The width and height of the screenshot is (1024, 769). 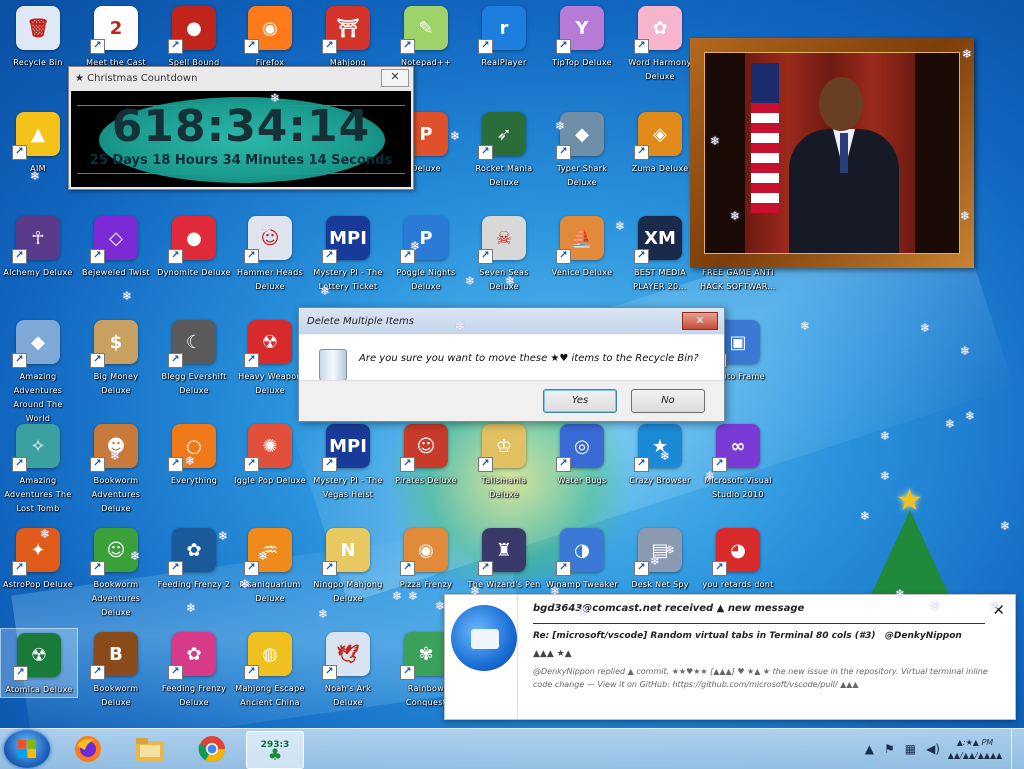 What do you see at coordinates (348, 669) in the screenshot?
I see `desktop-icon: 🕊 ↗ Noah's Ark Deluxe` at bounding box center [348, 669].